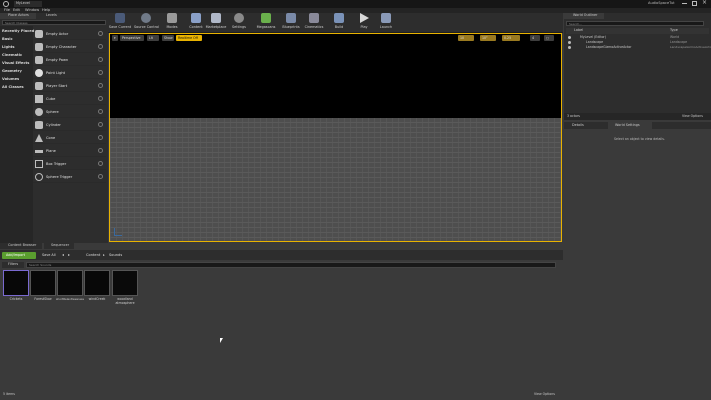  What do you see at coordinates (291, 22) in the screenshot?
I see `blueprints-button: Blueprints` at bounding box center [291, 22].